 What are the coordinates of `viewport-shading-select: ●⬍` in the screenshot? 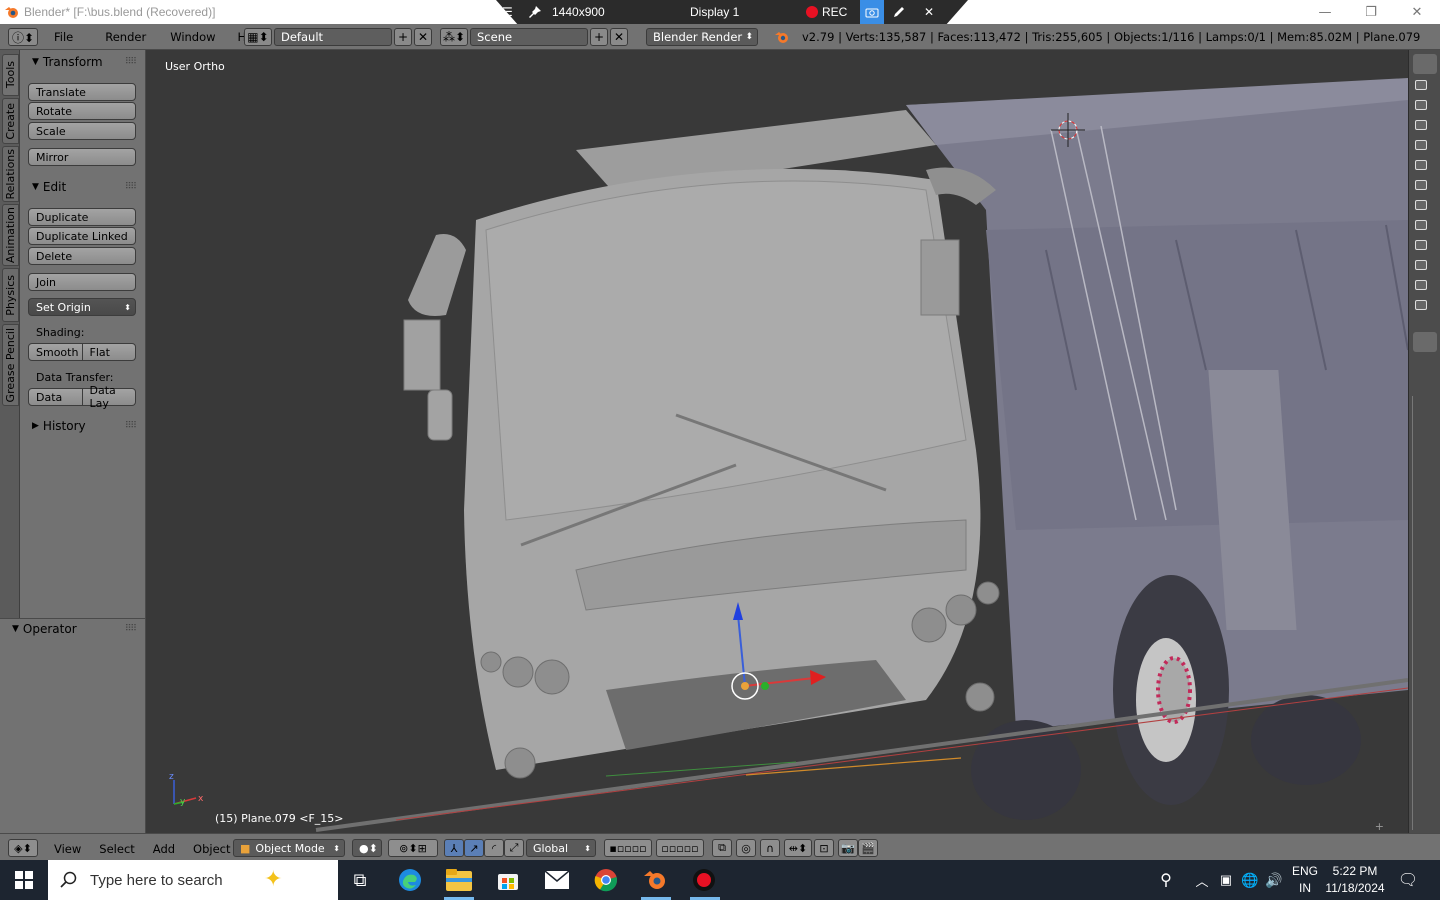 It's located at (367, 848).